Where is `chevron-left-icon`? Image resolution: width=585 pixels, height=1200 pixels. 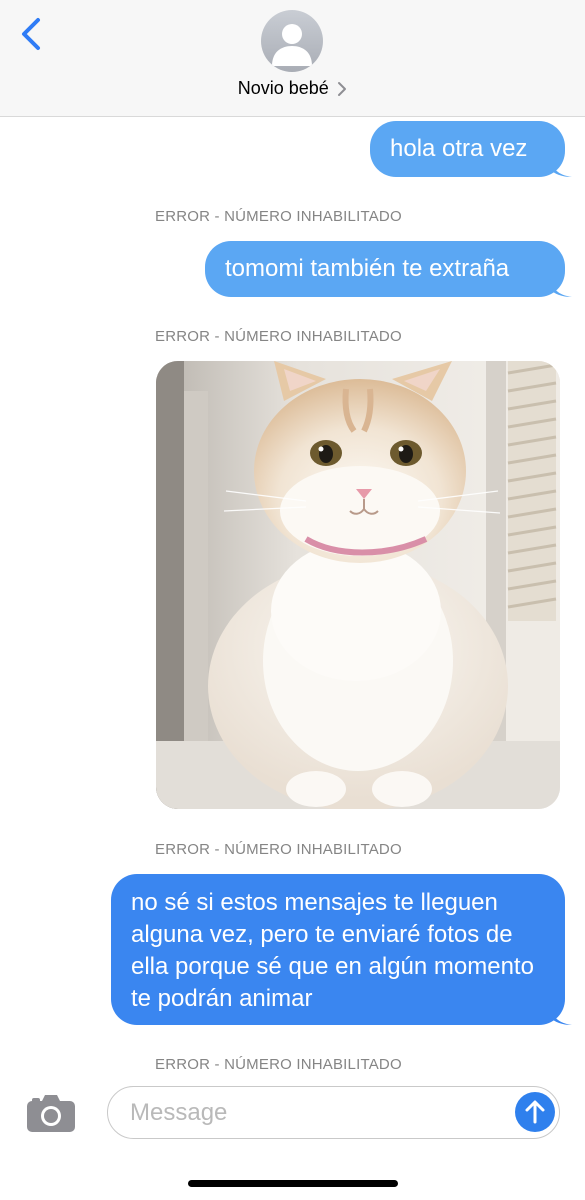
chevron-left-icon is located at coordinates (31, 36).